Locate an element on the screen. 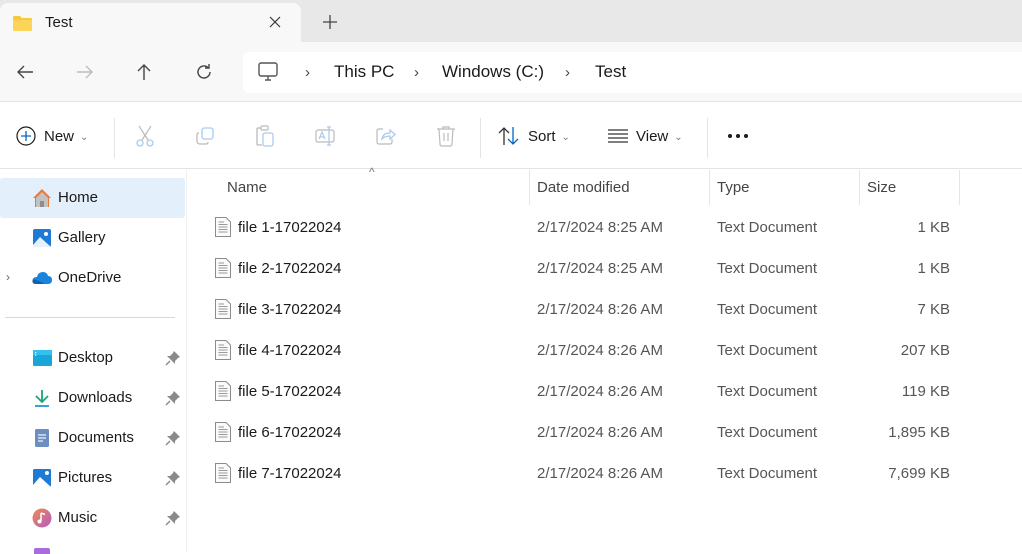 The height and width of the screenshot is (554, 1022). sidebar-item-pictures: Pictures is located at coordinates (92, 478).